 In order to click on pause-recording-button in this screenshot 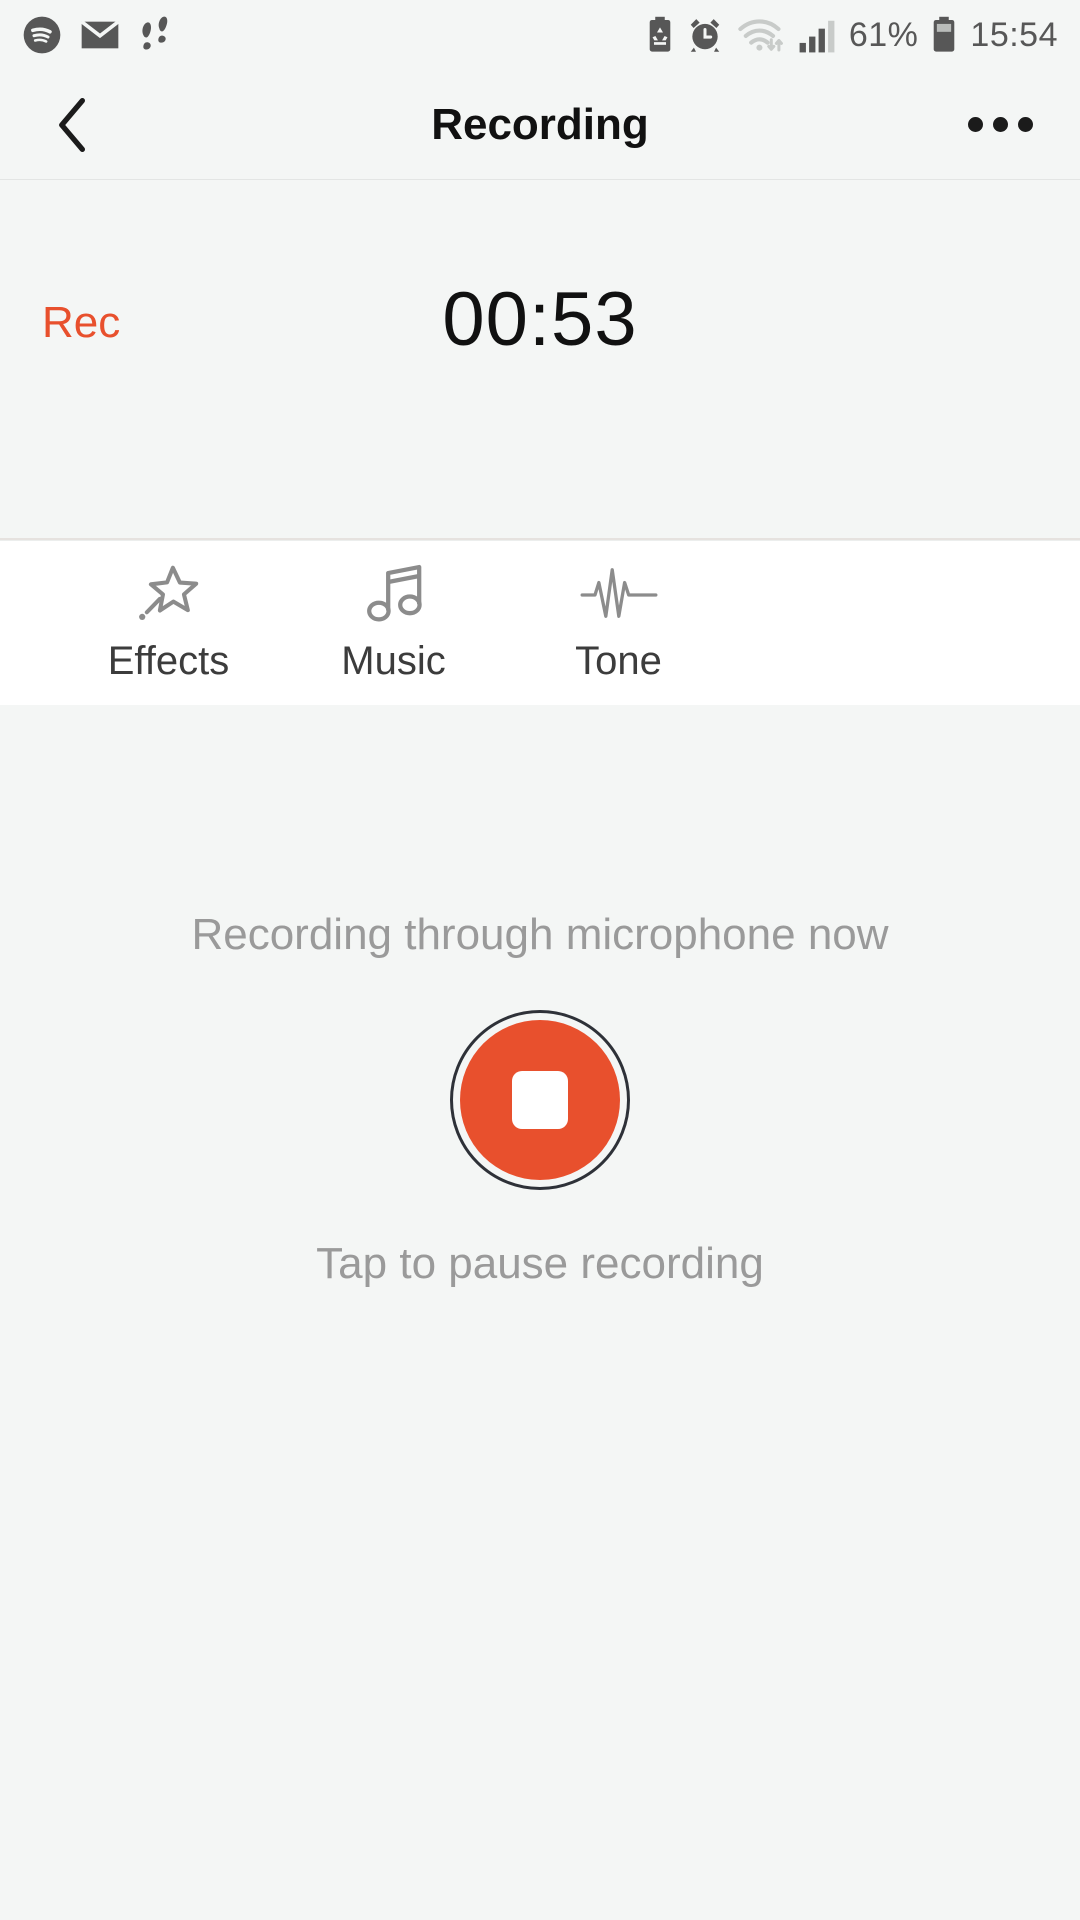, I will do `click(540, 1100)`.